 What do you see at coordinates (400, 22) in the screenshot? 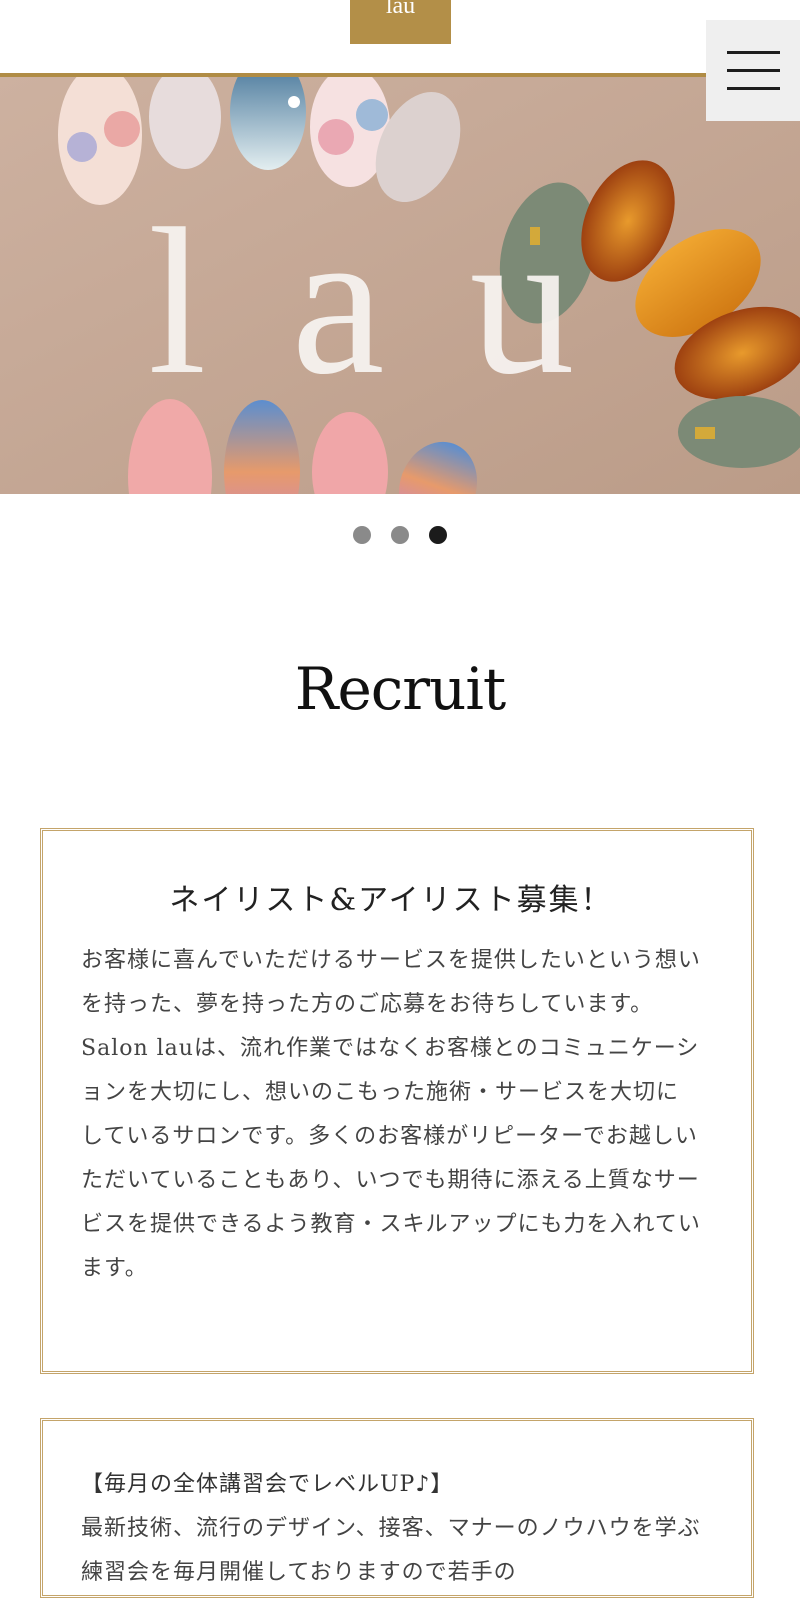
I see `logo: lau` at bounding box center [400, 22].